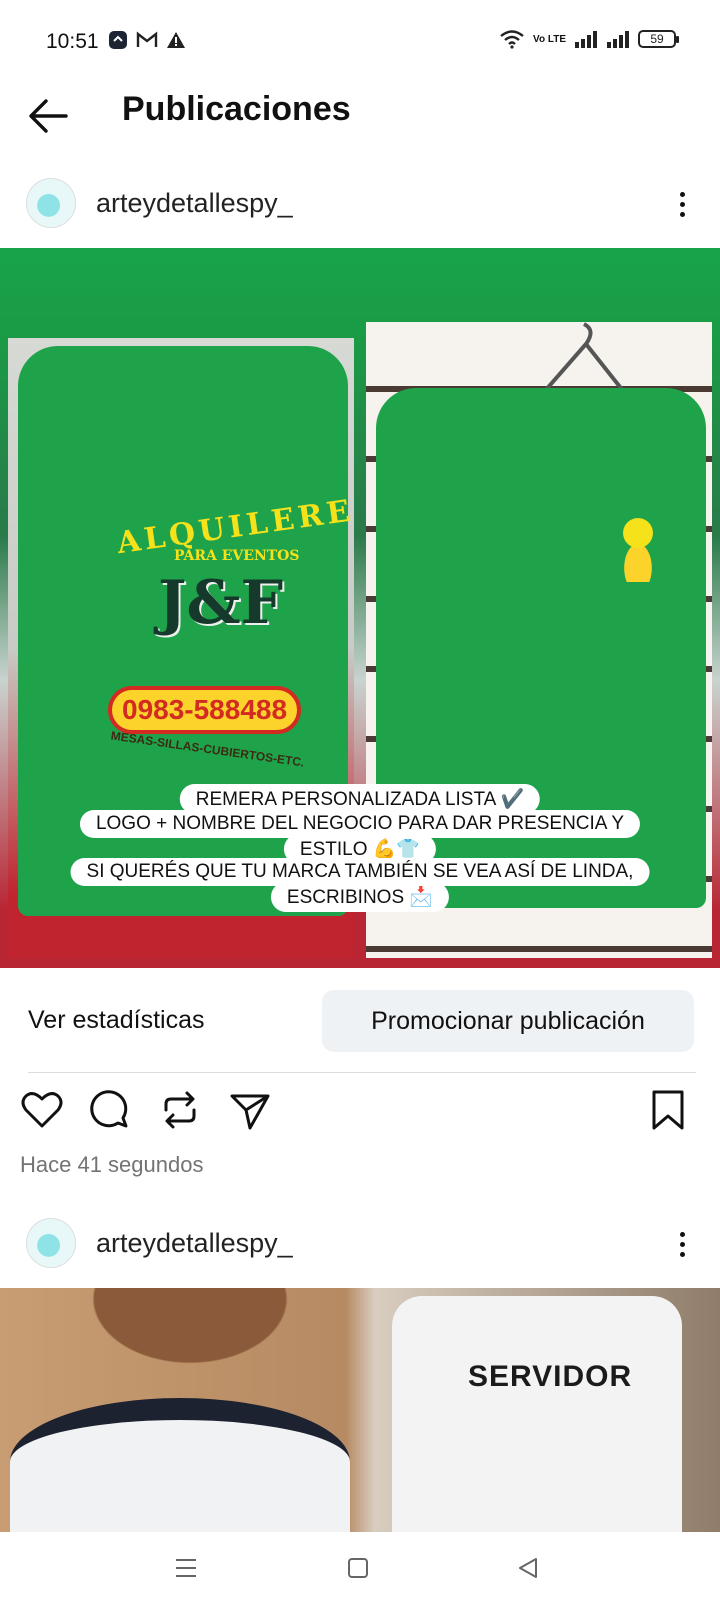 This screenshot has width=720, height=1604. I want to click on menu-icon, so click(186, 1568).